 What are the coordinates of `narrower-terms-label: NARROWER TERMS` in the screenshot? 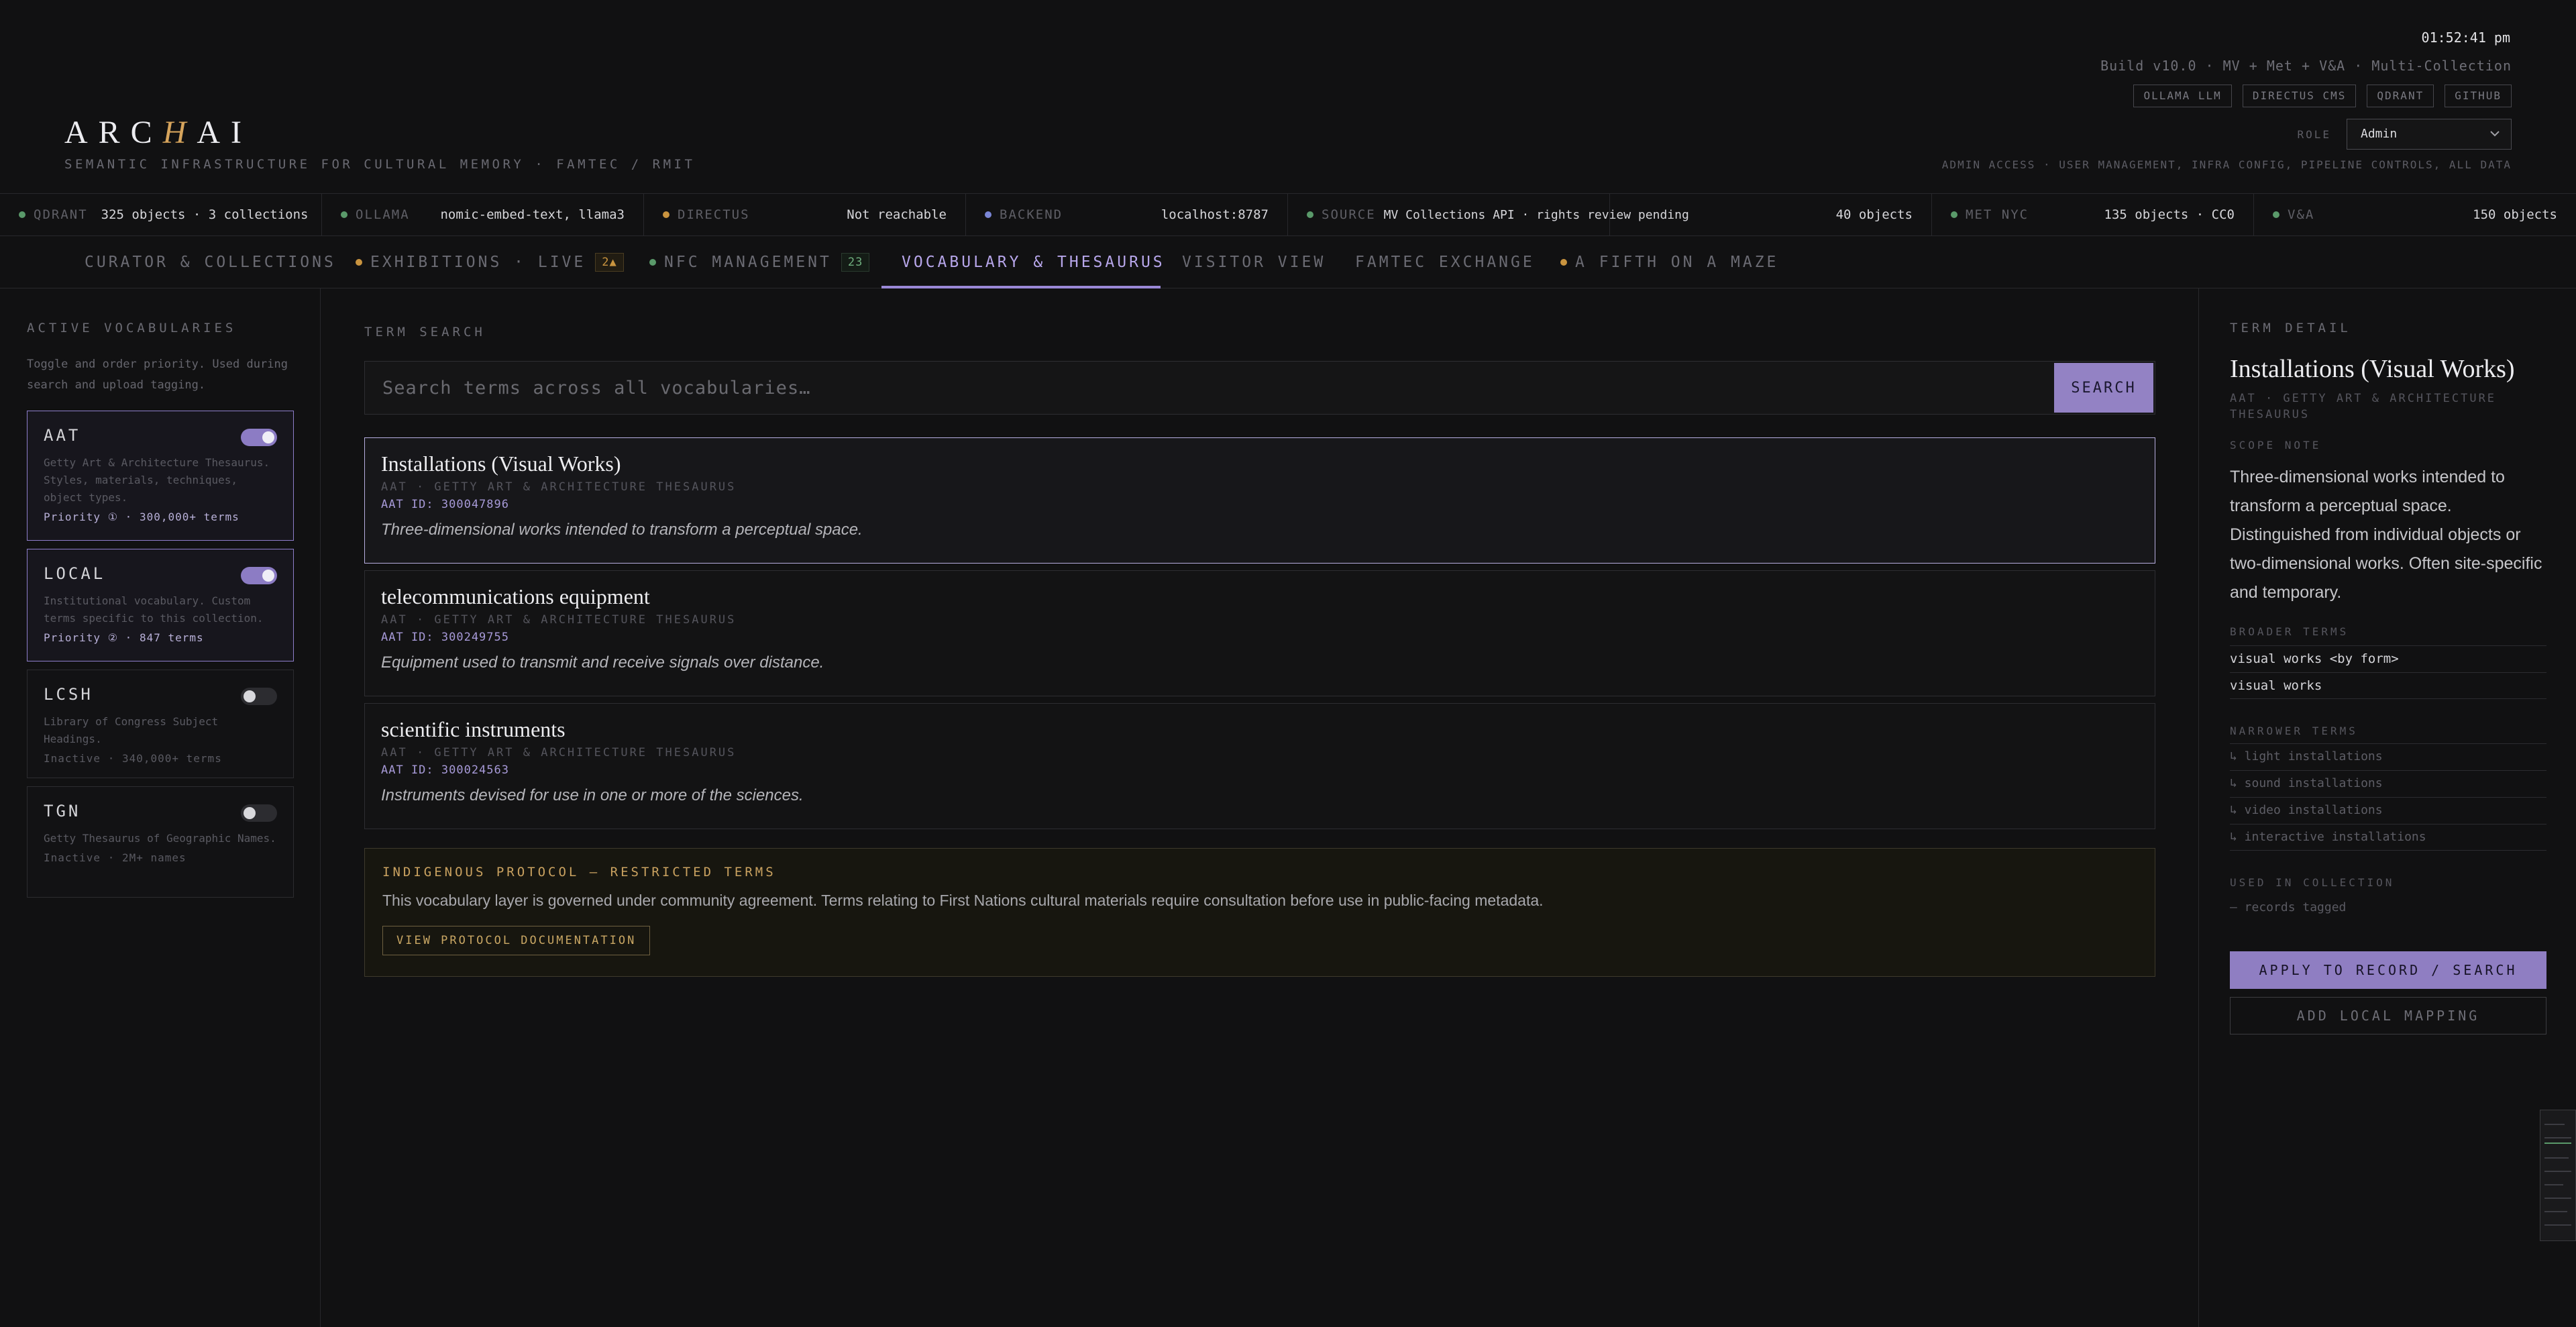 It's located at (2294, 731).